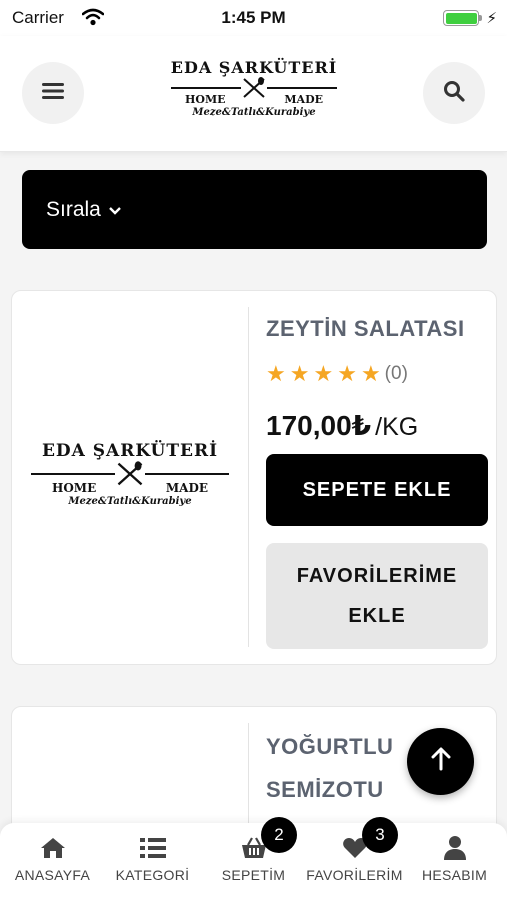 The width and height of the screenshot is (507, 900). What do you see at coordinates (325, 789) in the screenshot?
I see `product-title-line: SEMİZOTU` at bounding box center [325, 789].